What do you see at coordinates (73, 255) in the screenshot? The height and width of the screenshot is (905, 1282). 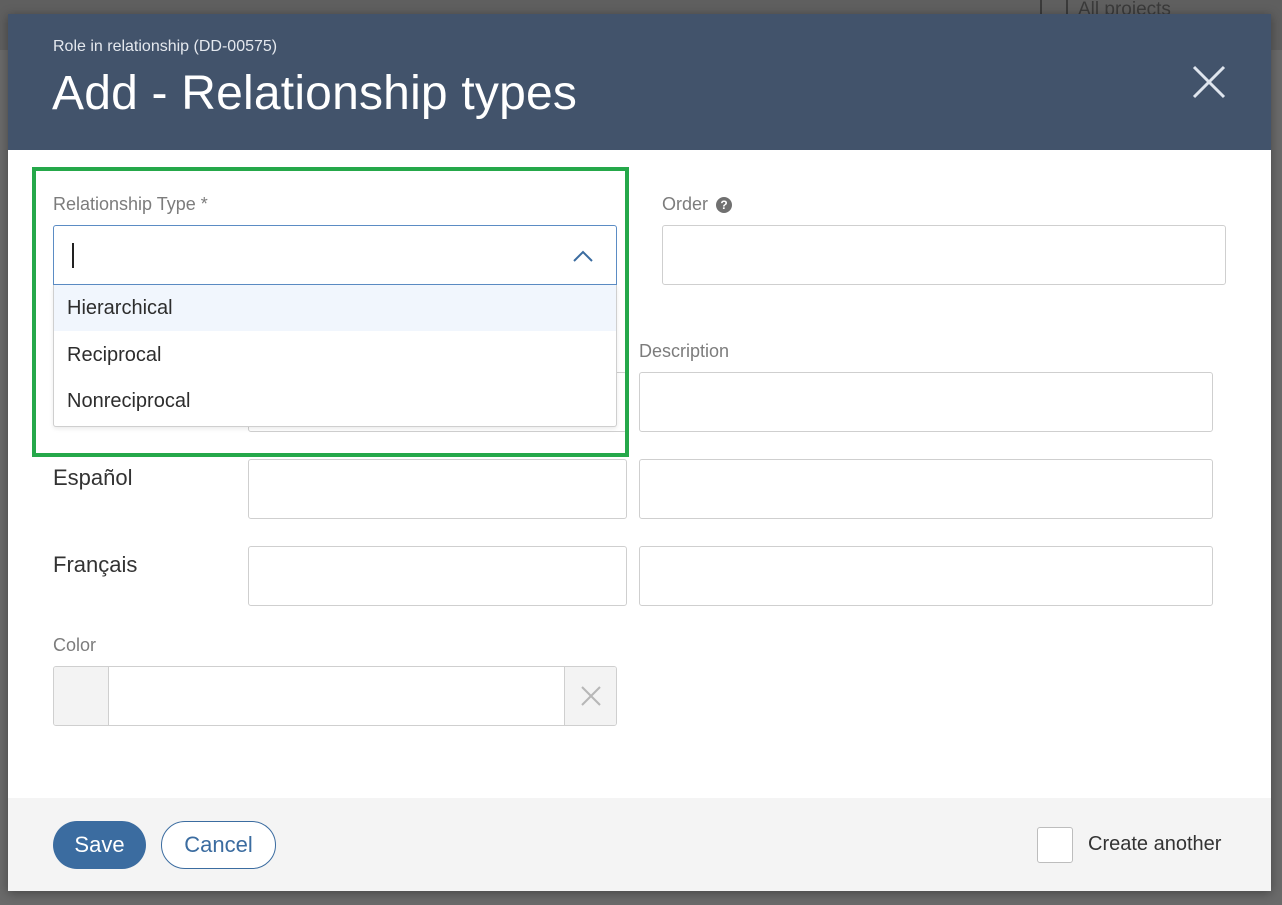 I see `text-cursor` at bounding box center [73, 255].